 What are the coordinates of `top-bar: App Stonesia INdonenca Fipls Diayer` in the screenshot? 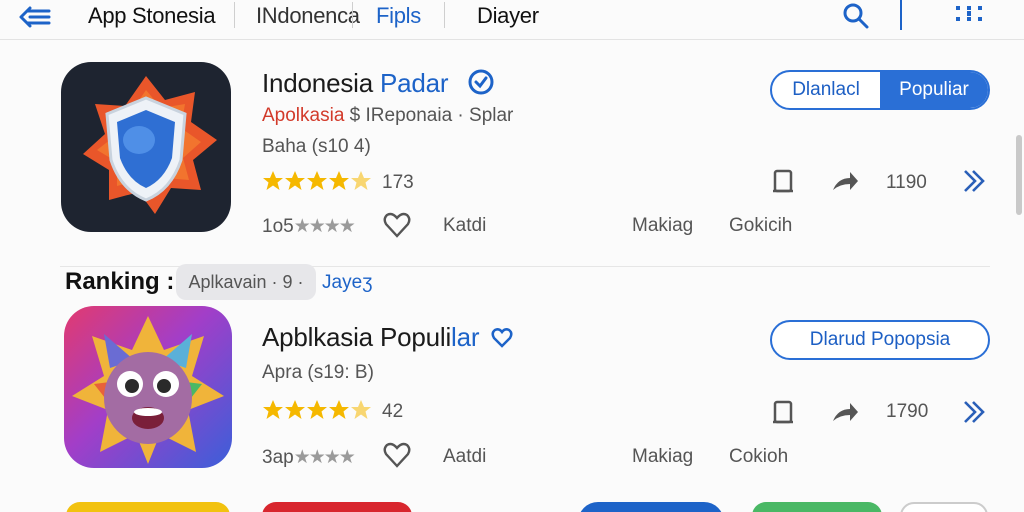 It's located at (512, 20).